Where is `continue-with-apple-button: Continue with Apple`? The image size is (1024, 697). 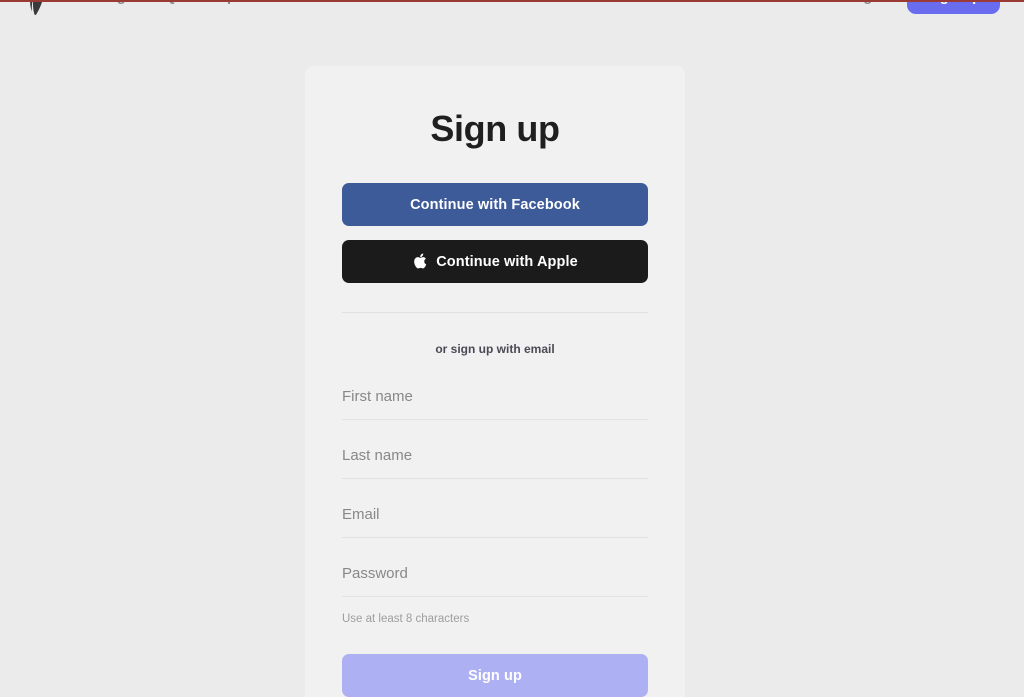
continue-with-apple-button: Continue with Apple is located at coordinates (495, 261).